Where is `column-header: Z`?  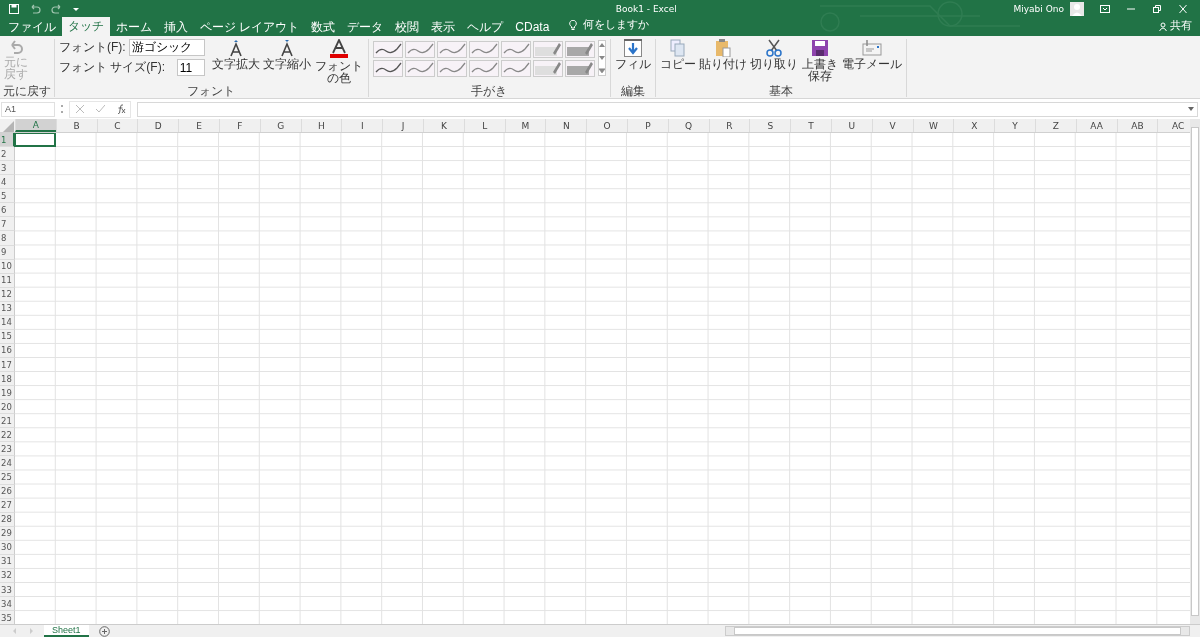
column-header: Z is located at coordinates (1055, 125).